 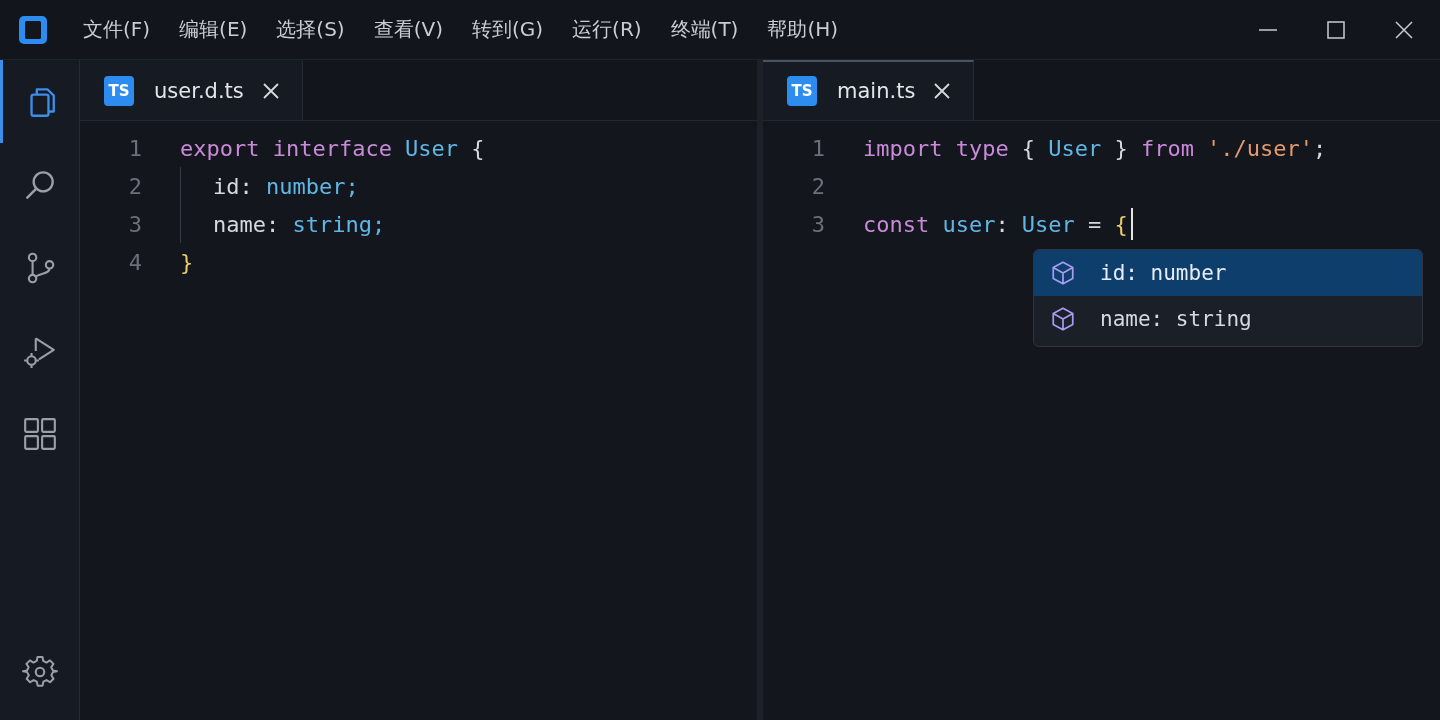 I want to click on menu-item: 选择(S), so click(x=310, y=29).